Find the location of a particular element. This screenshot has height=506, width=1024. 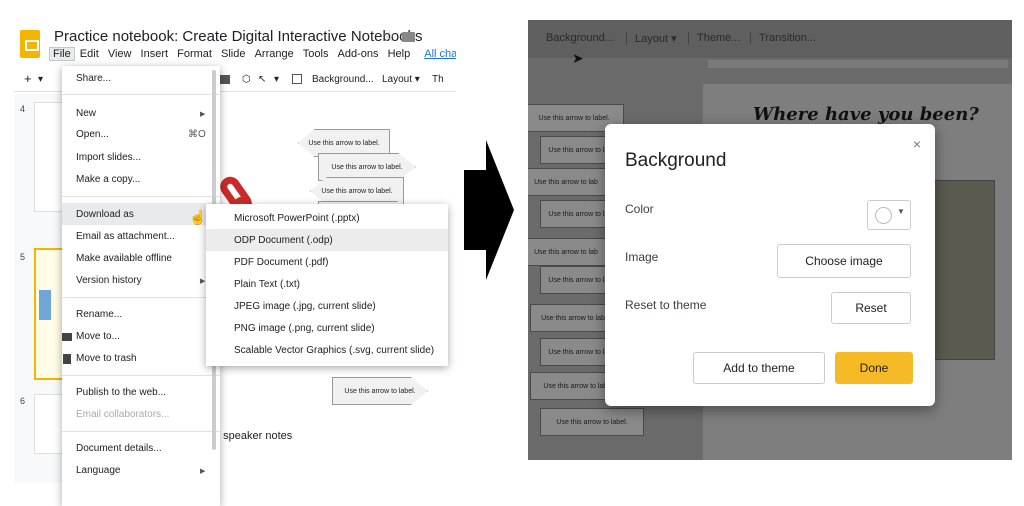

download-odp: ODP Document (.odp) is located at coordinates (283, 240).